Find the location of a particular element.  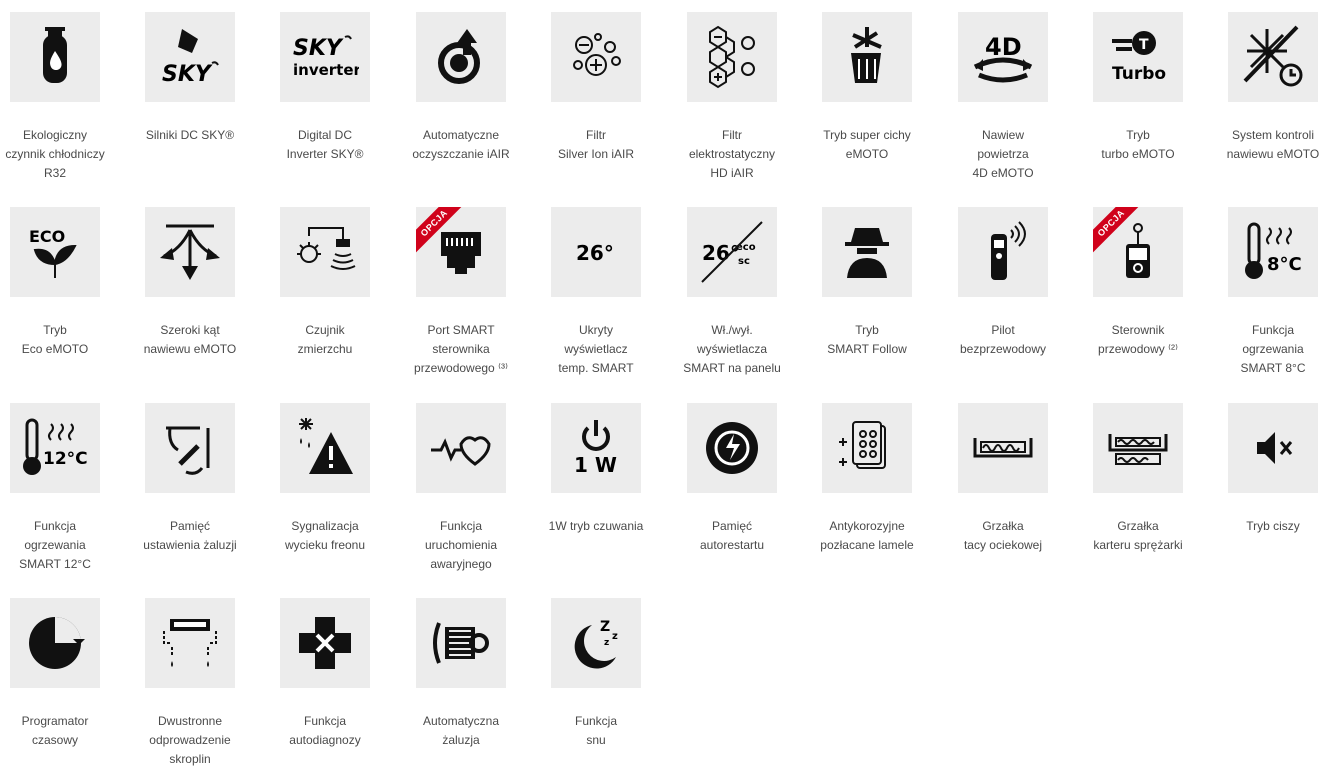

feature-label: Szeroki kąt nawiewu eMOTO is located at coordinates (190, 339).